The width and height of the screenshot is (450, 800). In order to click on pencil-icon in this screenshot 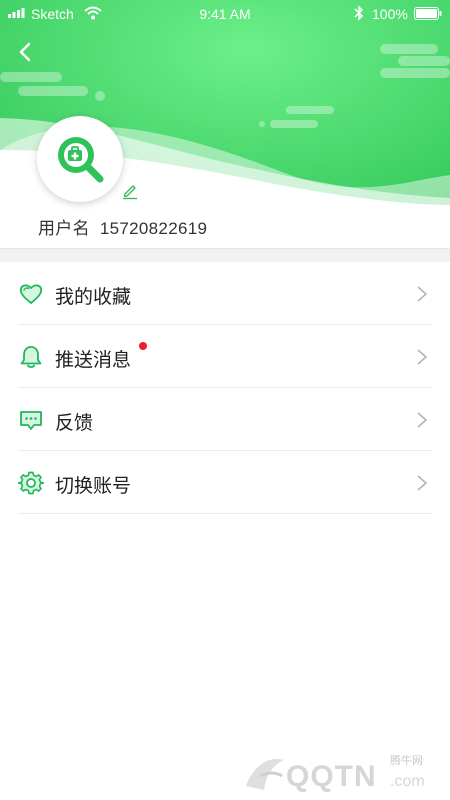, I will do `click(130, 192)`.